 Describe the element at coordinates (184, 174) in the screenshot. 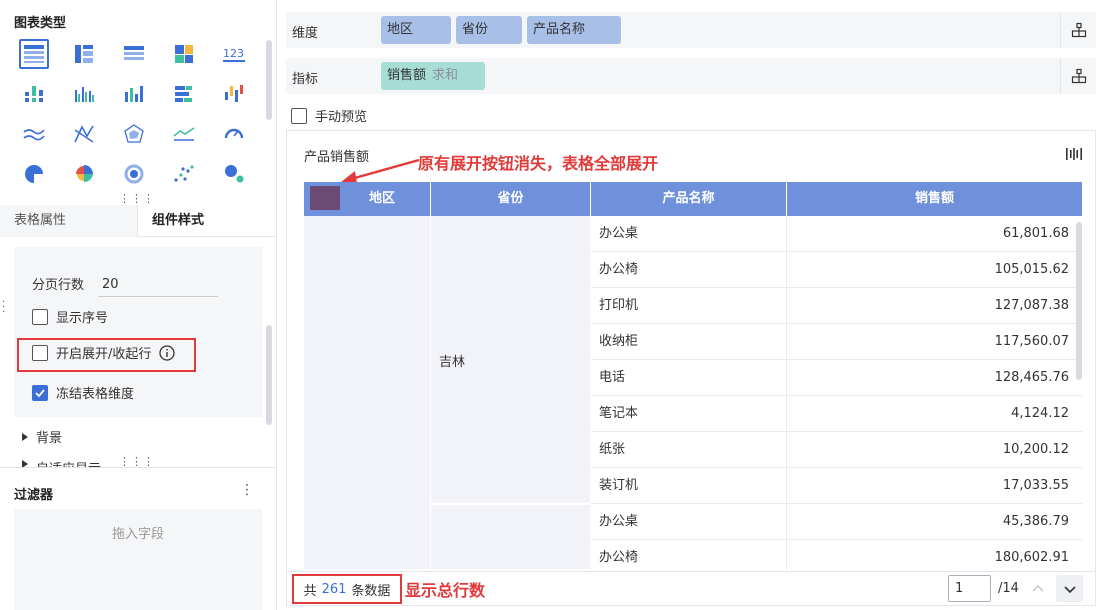

I see `scatter-icon` at that location.